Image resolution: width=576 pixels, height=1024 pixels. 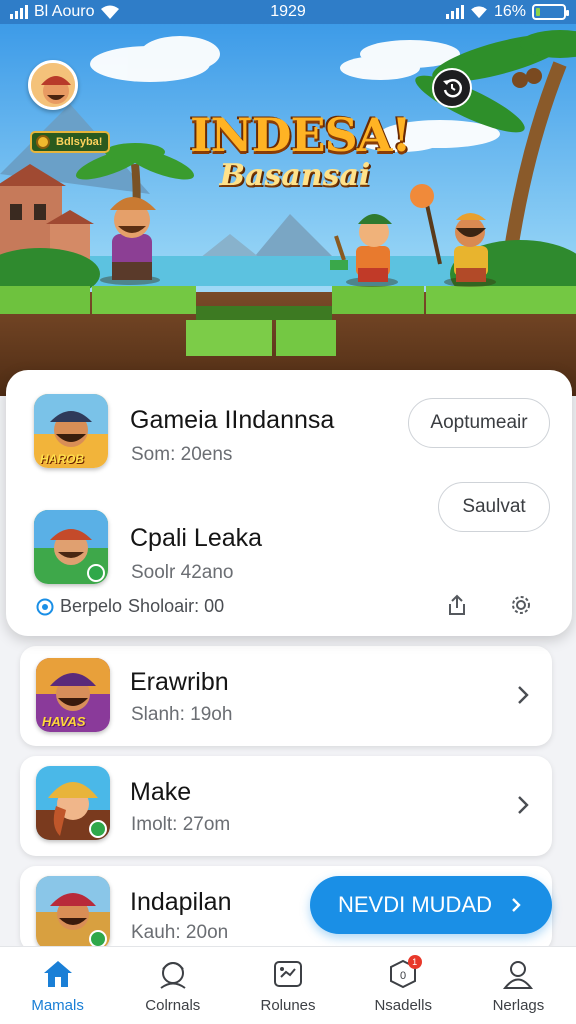 What do you see at coordinates (182, 572) in the screenshot?
I see `app-meta: Soolr 42ano` at bounding box center [182, 572].